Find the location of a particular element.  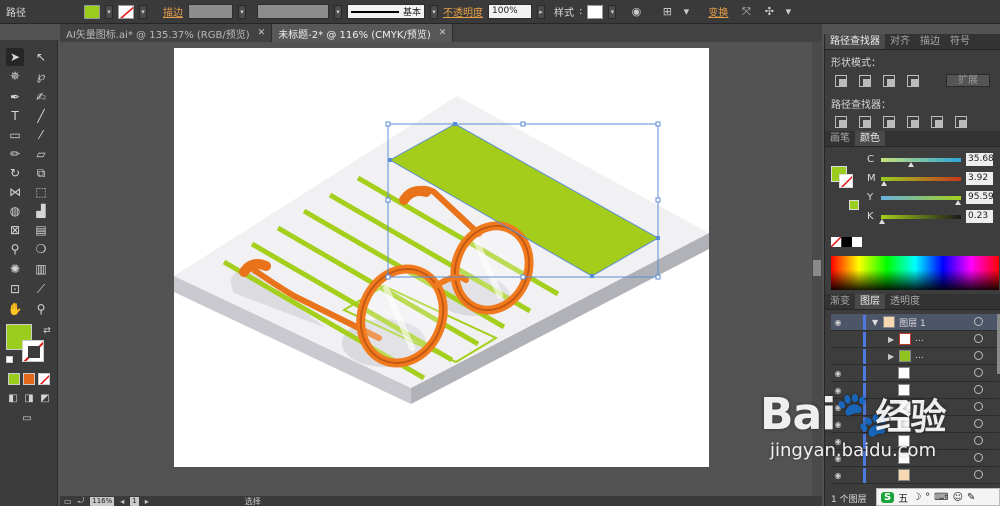

fill-dropdown-icon: ▾ is located at coordinates (109, 11).